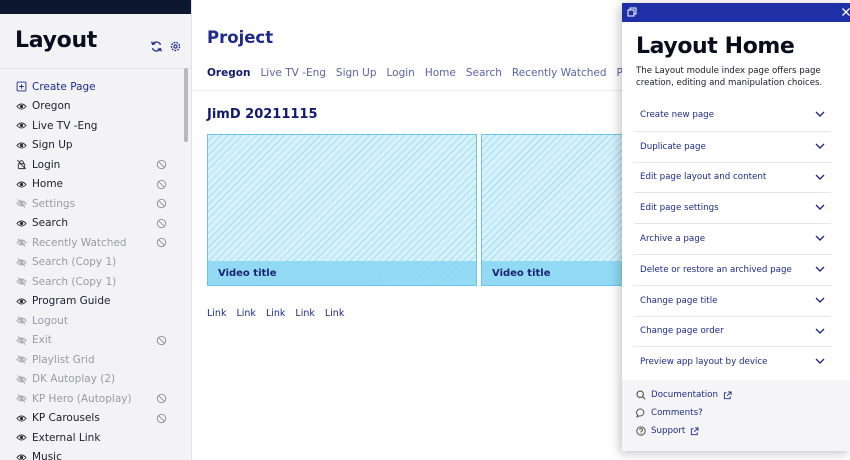 The height and width of the screenshot is (460, 850). I want to click on sidebar-item: Settings, so click(91, 204).